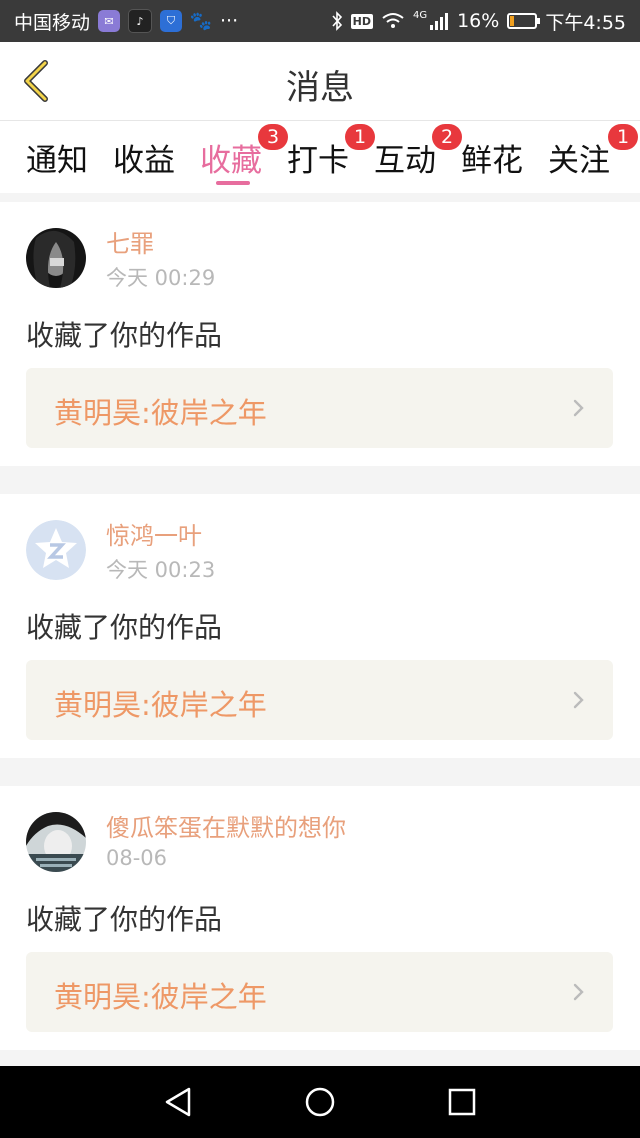 The image size is (640, 1138). I want to click on more-notifications-icon: ···, so click(229, 21).